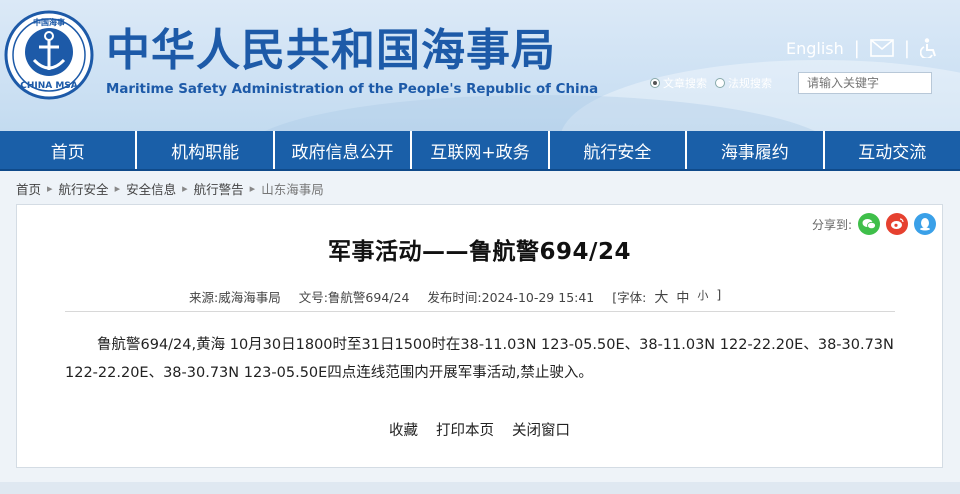 Image resolution: width=960 pixels, height=494 pixels. I want to click on share-label: 分享到:, so click(831, 224).